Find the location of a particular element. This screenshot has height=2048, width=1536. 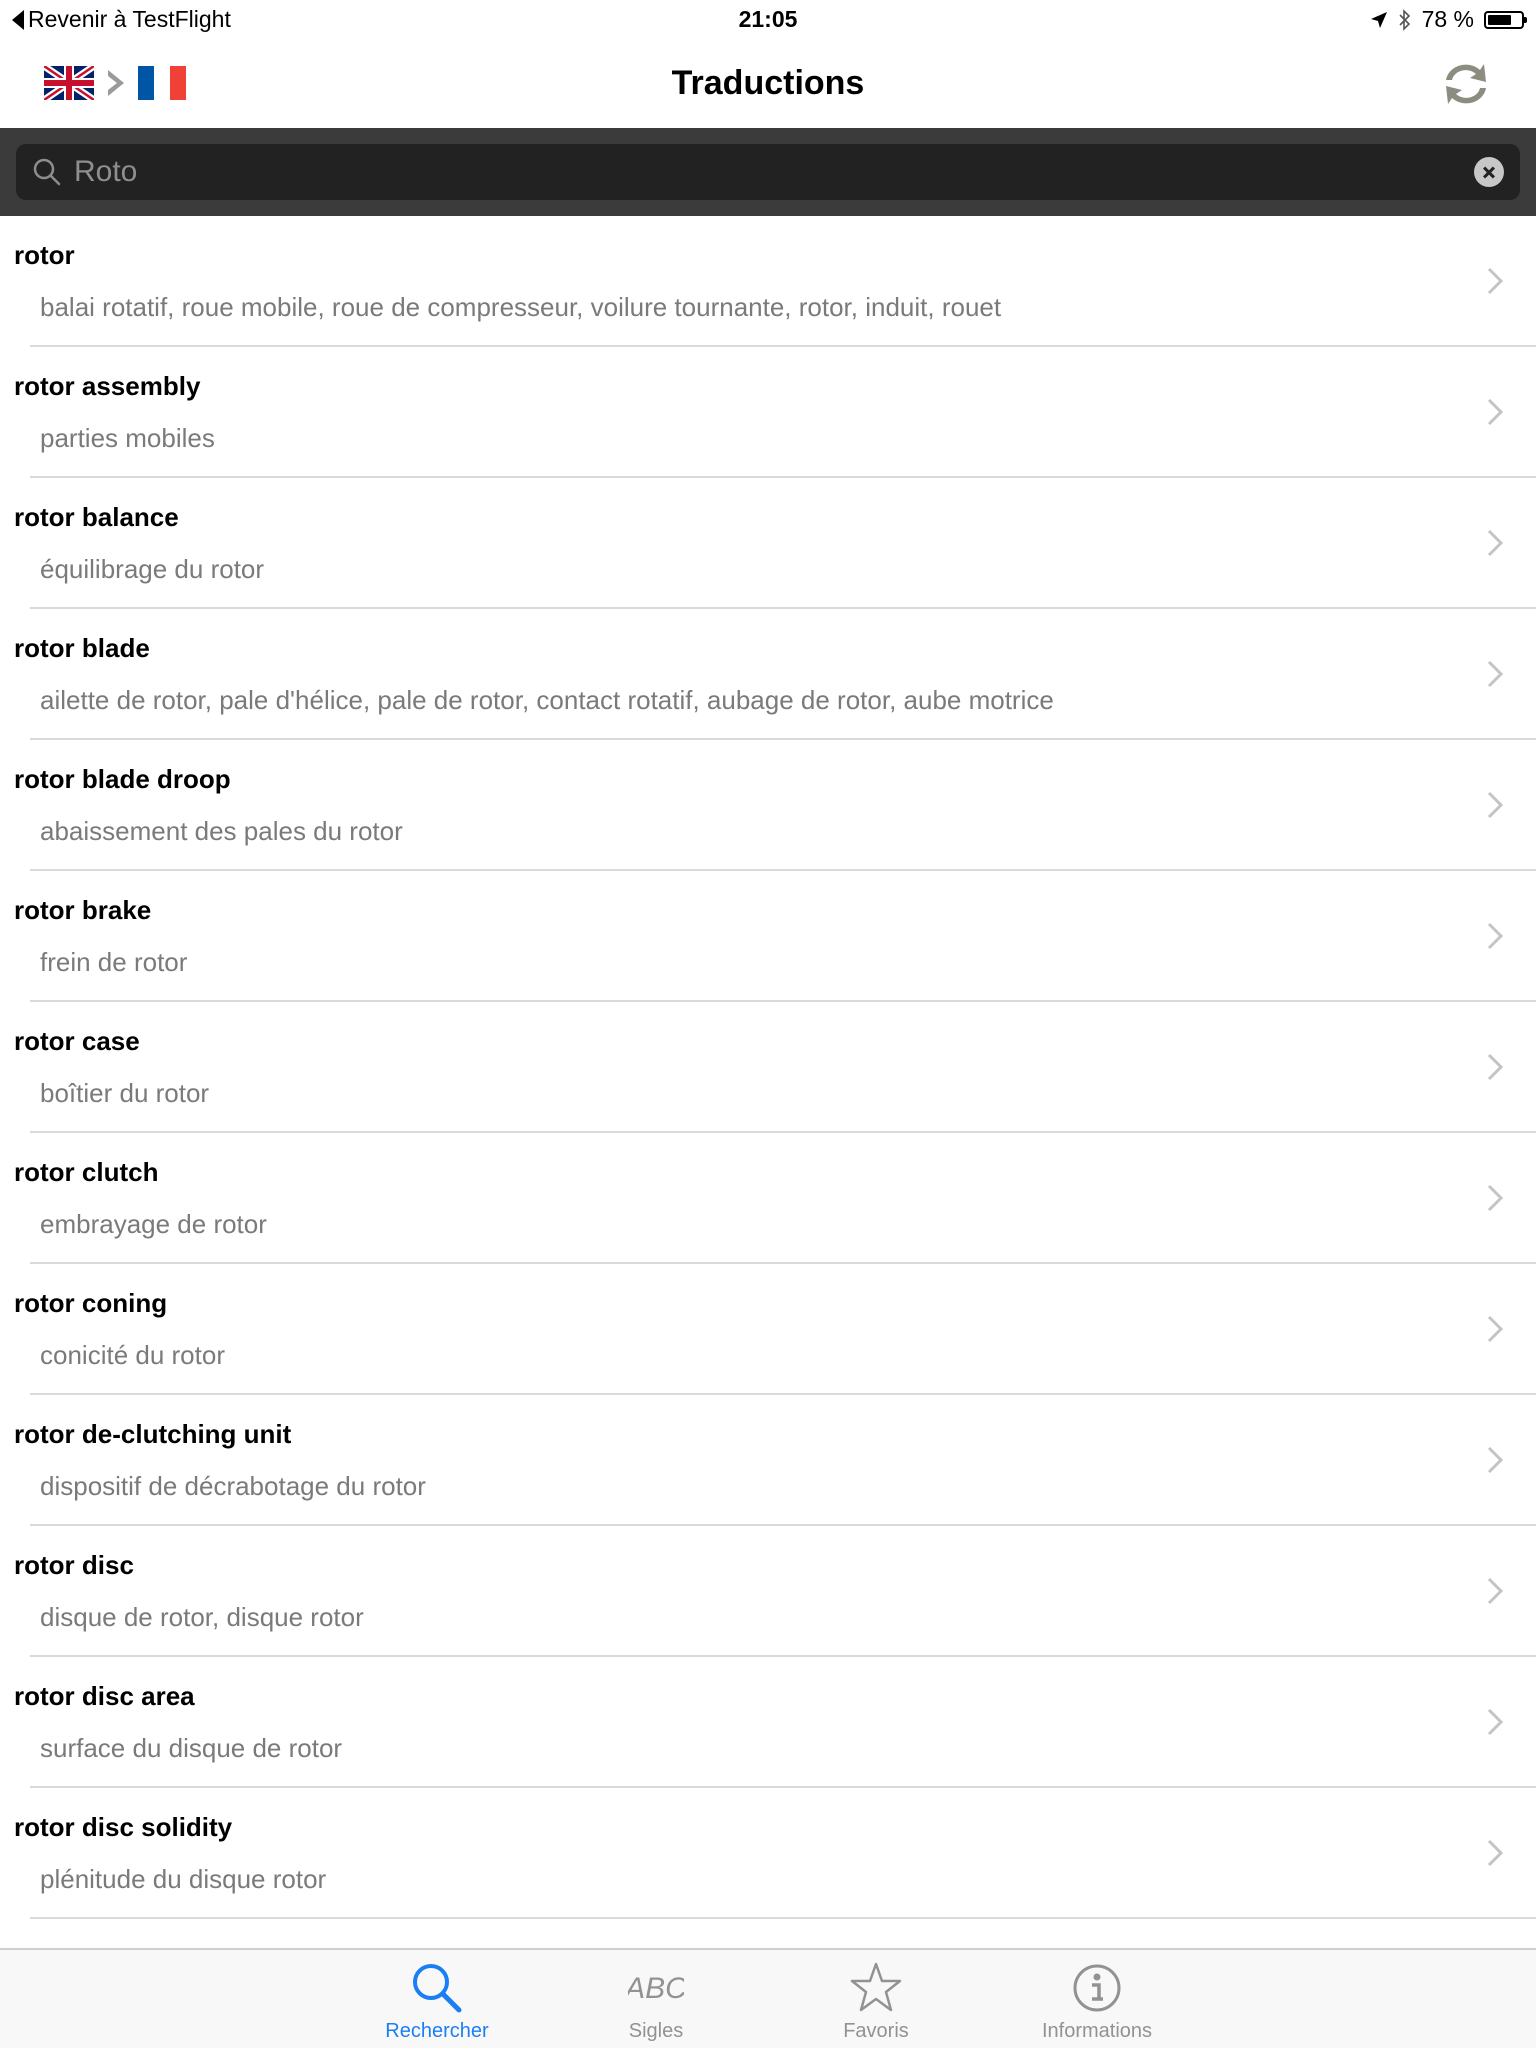

translation-text: embrayage de rotor is located at coordinates (153, 1224).